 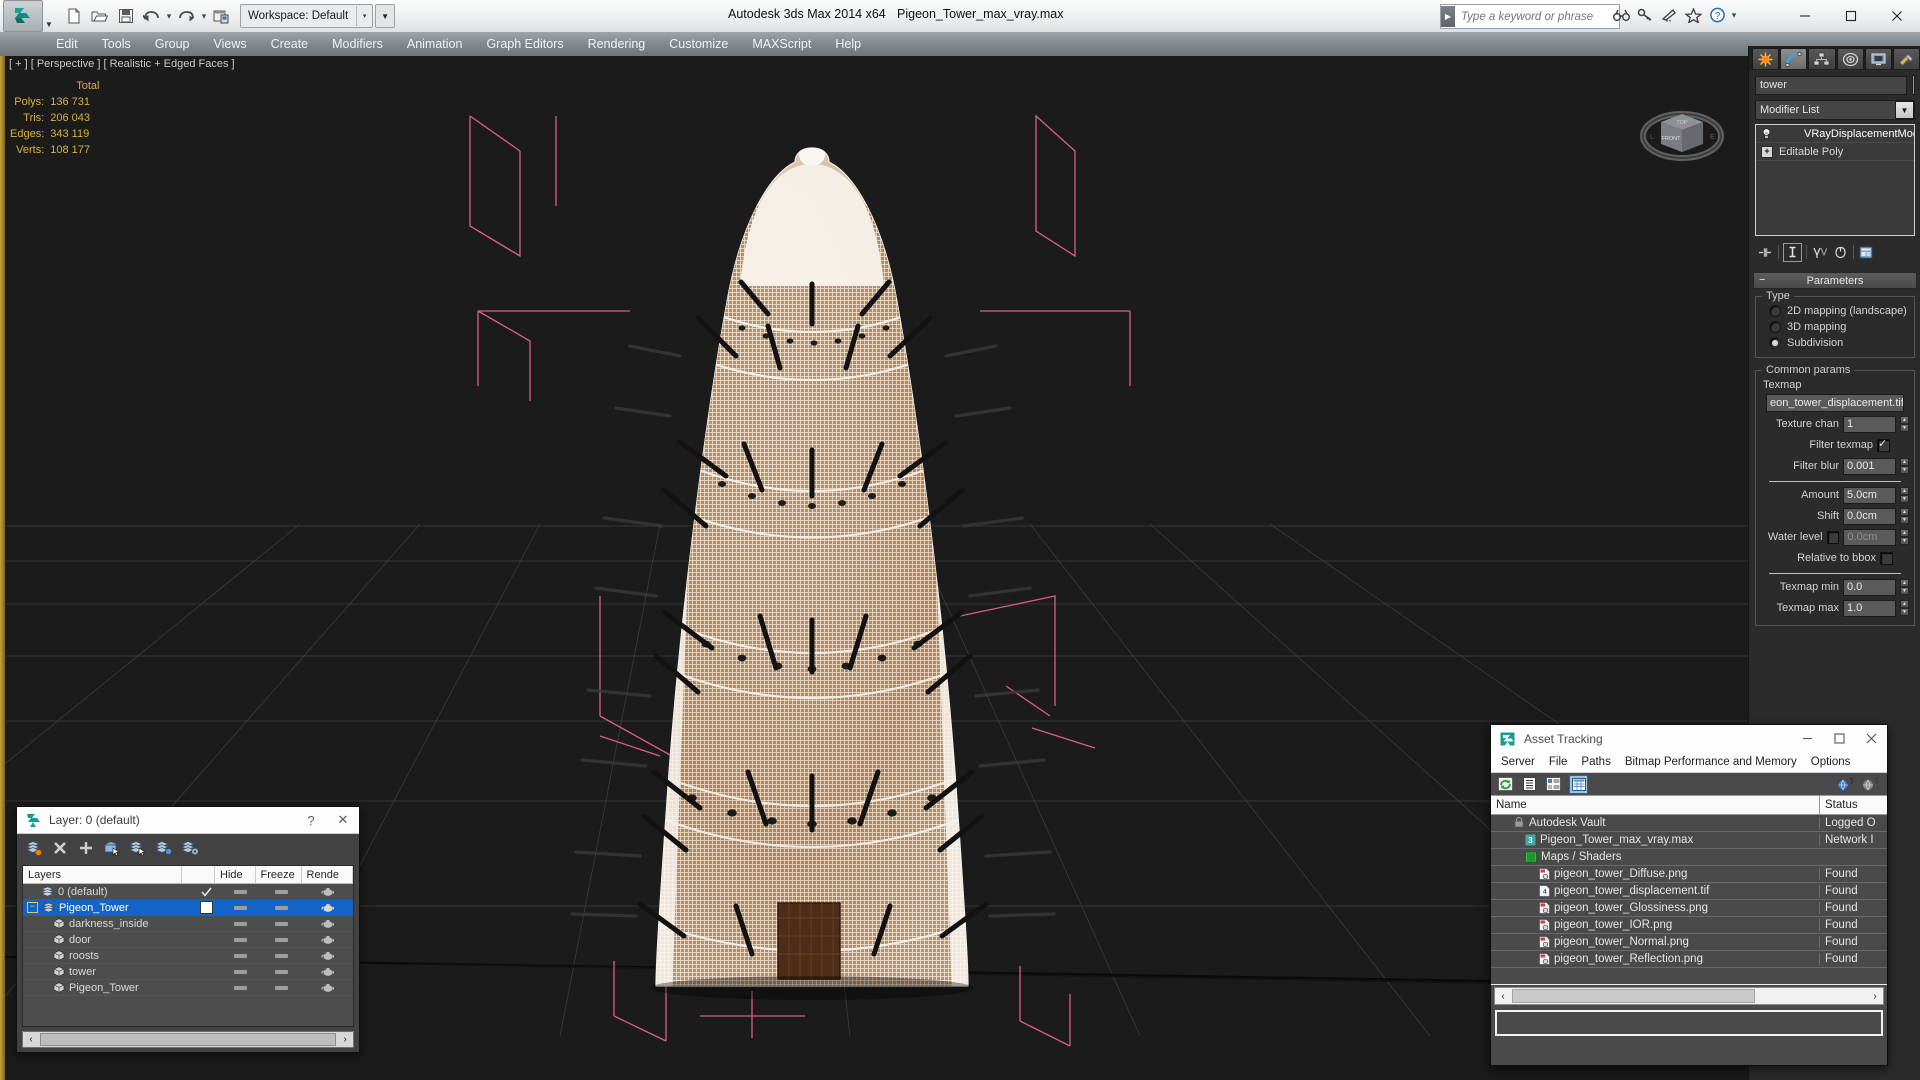 What do you see at coordinates (188, 908) in the screenshot?
I see `table-row: − Pigeon_Tower` at bounding box center [188, 908].